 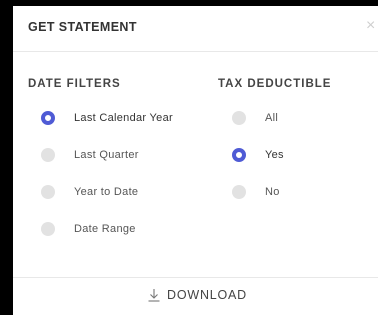 What do you see at coordinates (272, 192) in the screenshot?
I see `radio-label: No` at bounding box center [272, 192].